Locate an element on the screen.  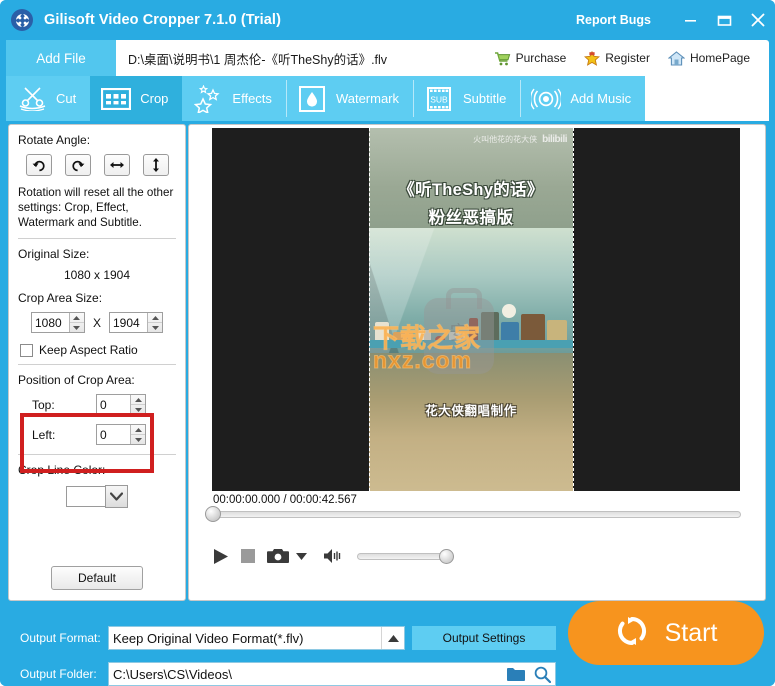
crop-height-input is located at coordinates (128, 322).